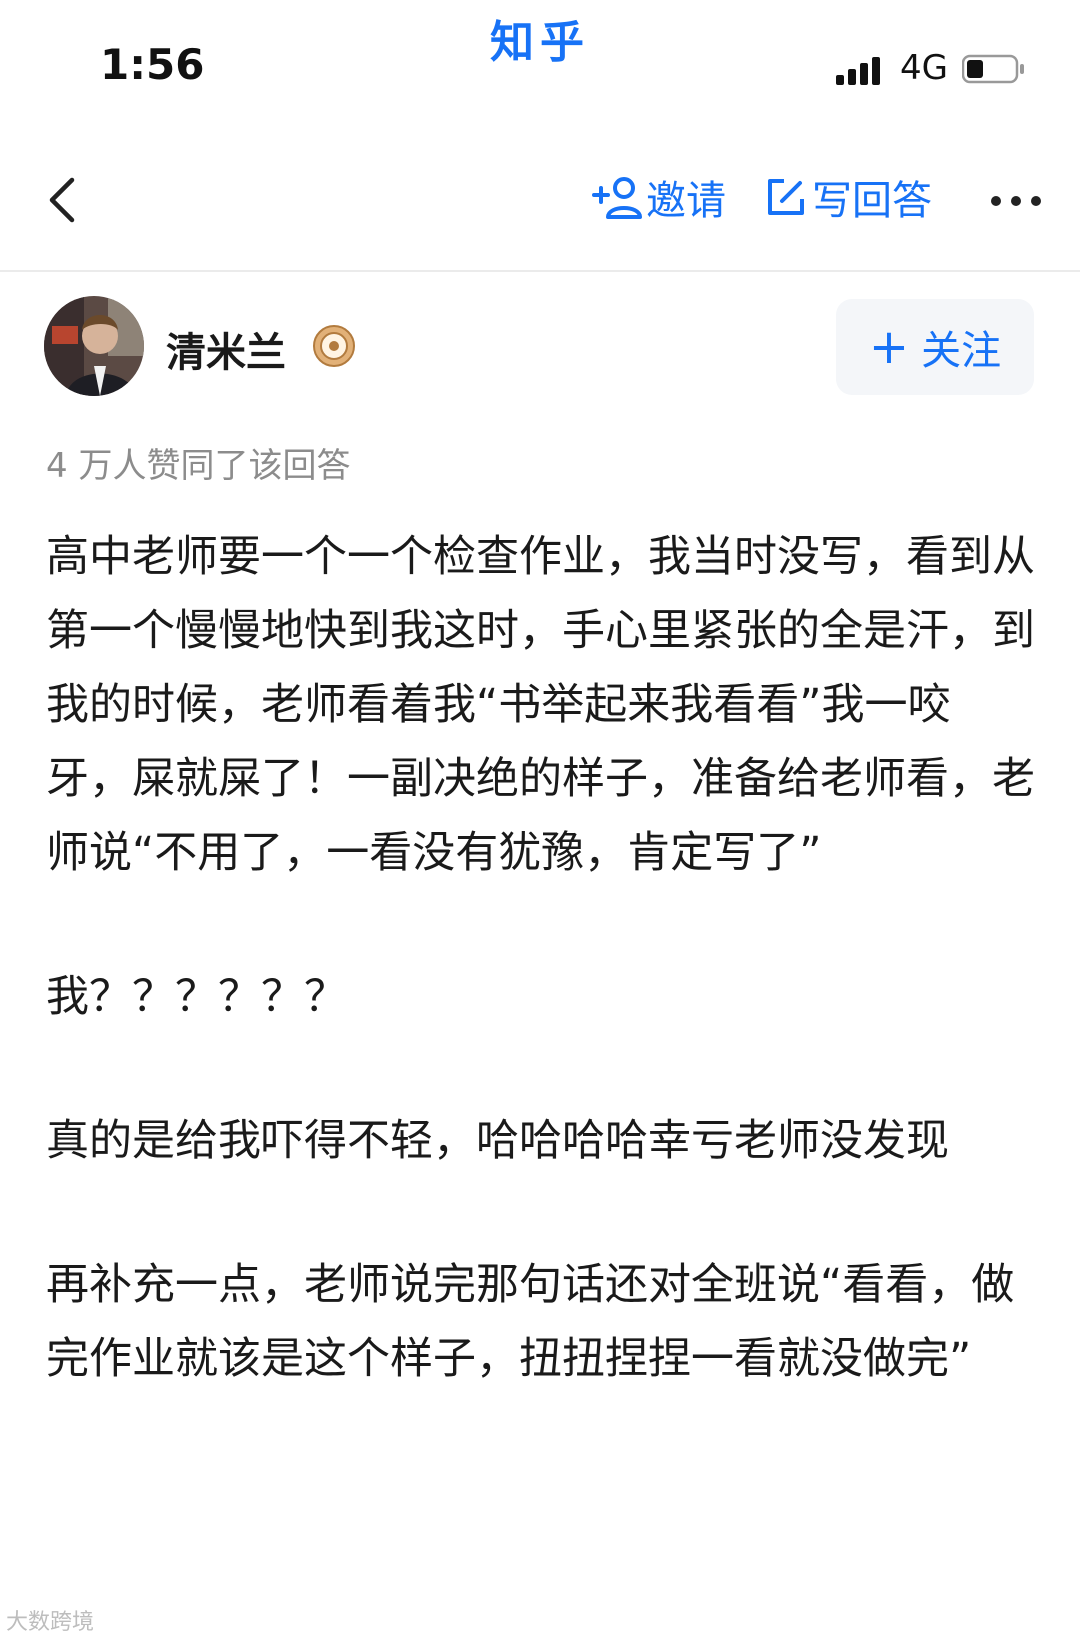 Image resolution: width=1080 pixels, height=1636 pixels. What do you see at coordinates (152, 64) in the screenshot?
I see `status-time: 1:56` at bounding box center [152, 64].